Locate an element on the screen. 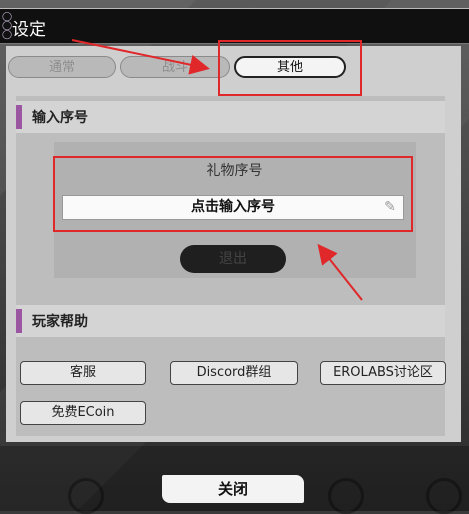 This screenshot has height=514, width=469. annotation-arrow-gift-code is located at coordinates (340, 272).